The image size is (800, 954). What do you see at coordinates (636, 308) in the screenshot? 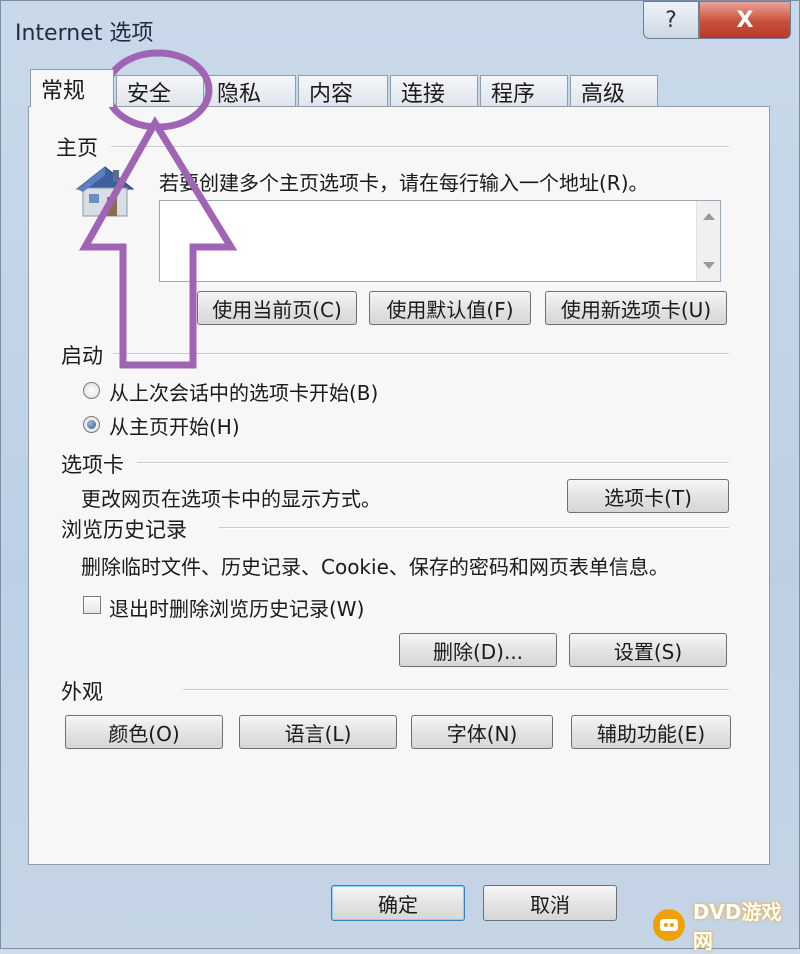
I see `use-new-tab-button: 使用新选项卡(U)` at bounding box center [636, 308].